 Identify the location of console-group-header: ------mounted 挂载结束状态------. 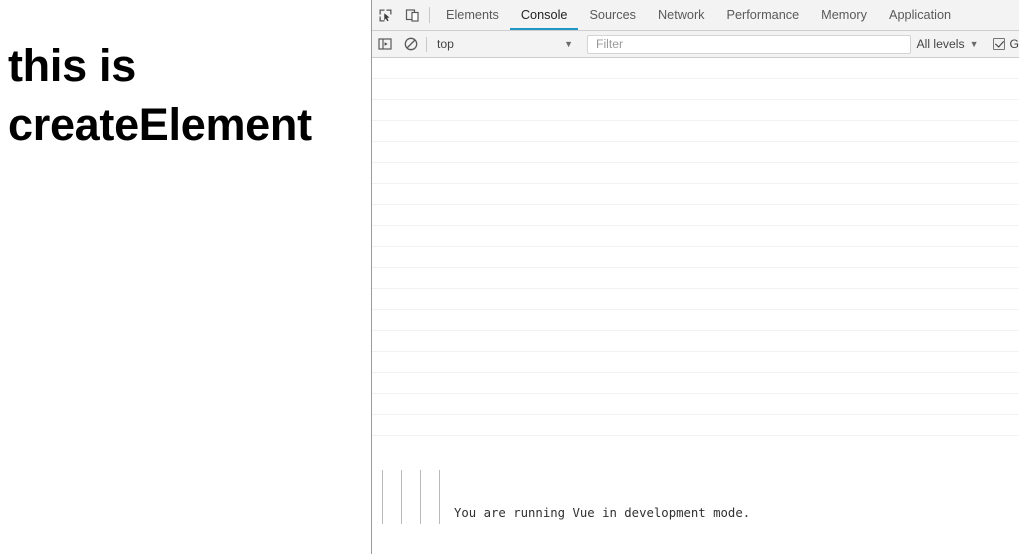
(695, 341).